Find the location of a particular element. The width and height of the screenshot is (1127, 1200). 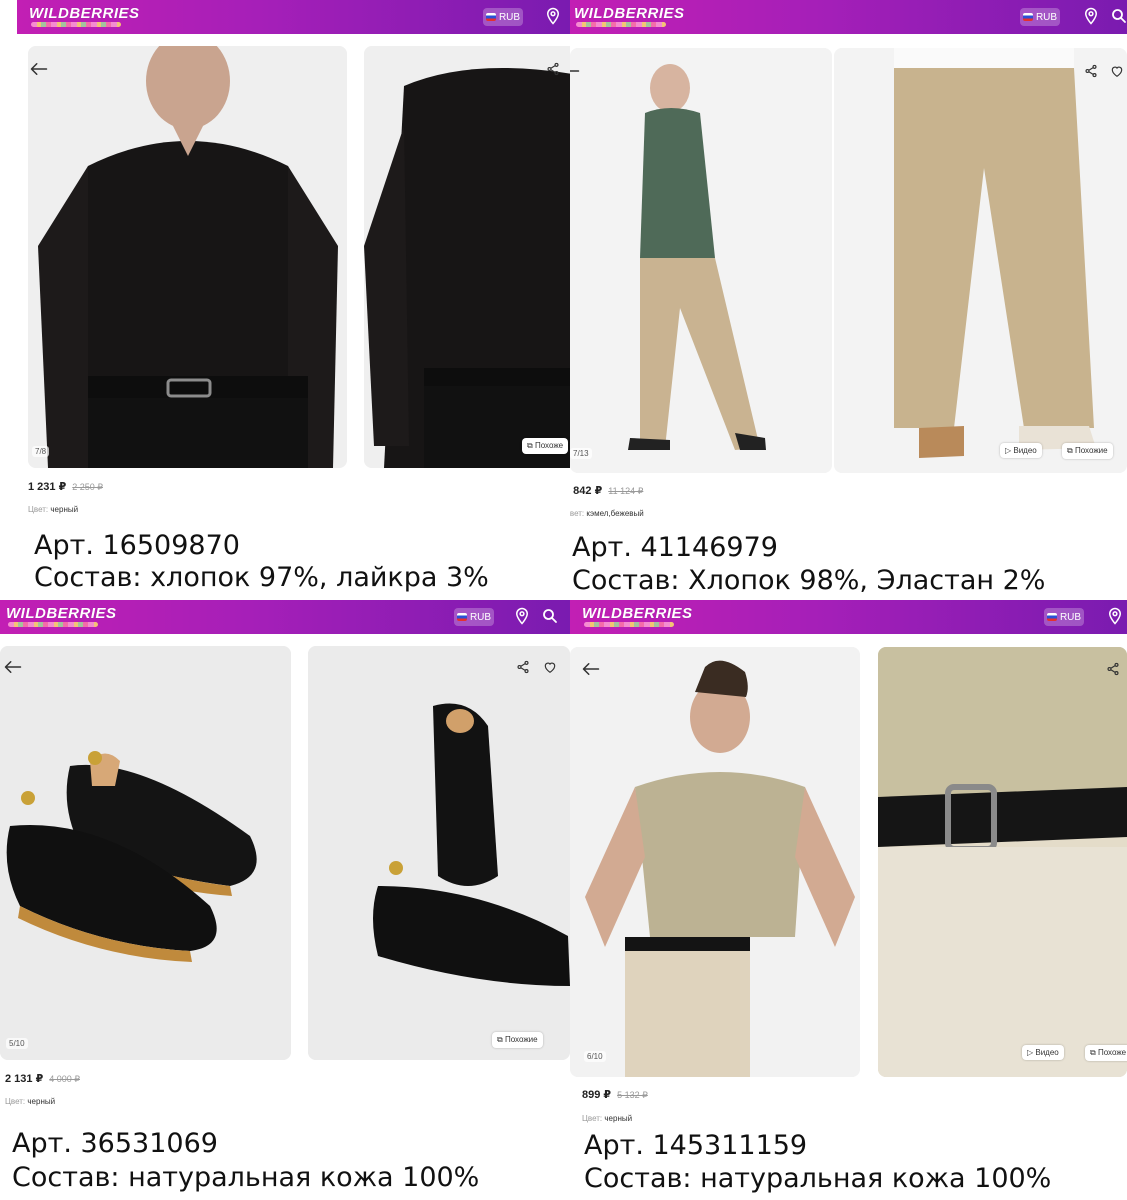

color-value: черный is located at coordinates (618, 1118).